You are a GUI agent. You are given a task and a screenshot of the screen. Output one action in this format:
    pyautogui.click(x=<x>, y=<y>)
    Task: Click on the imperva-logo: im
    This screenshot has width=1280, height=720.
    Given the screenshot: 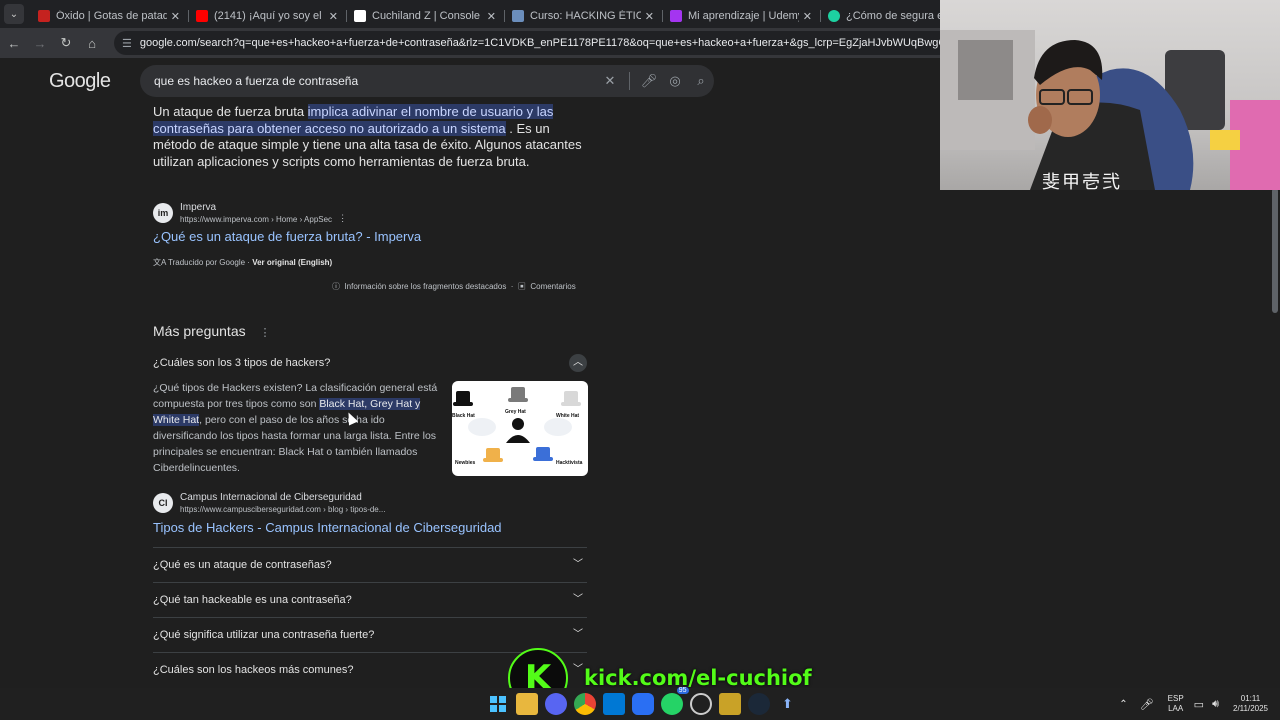 What is the action you would take?
    pyautogui.click(x=163, y=212)
    